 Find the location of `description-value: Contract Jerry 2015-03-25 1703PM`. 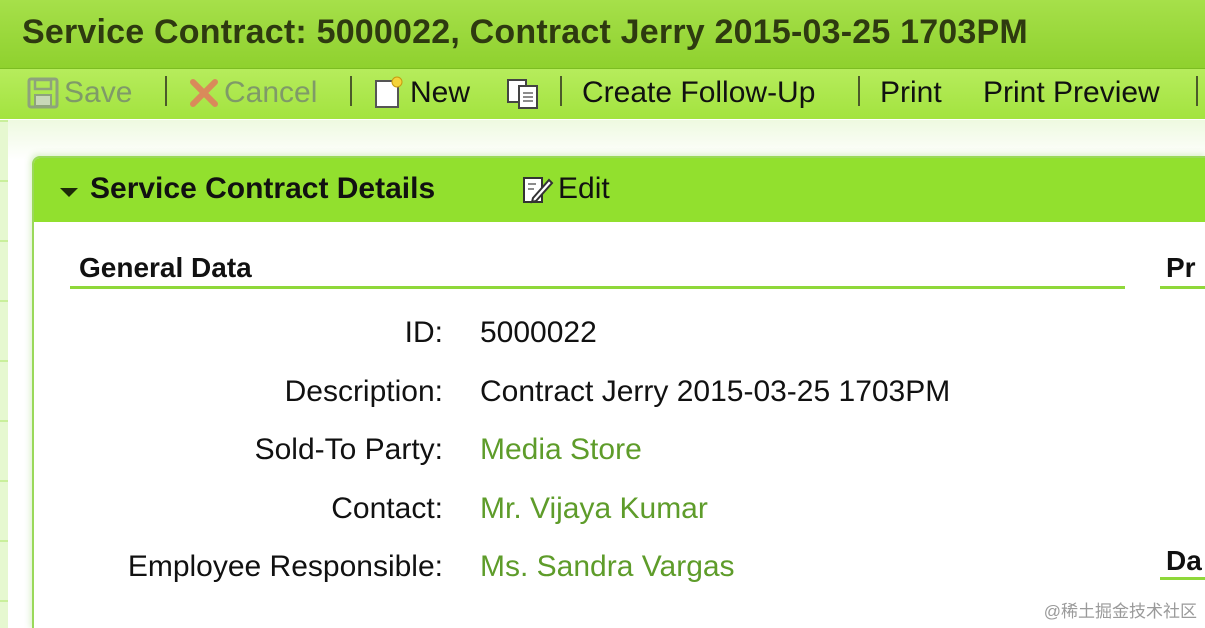

description-value: Contract Jerry 2015-03-25 1703PM is located at coordinates (715, 391).